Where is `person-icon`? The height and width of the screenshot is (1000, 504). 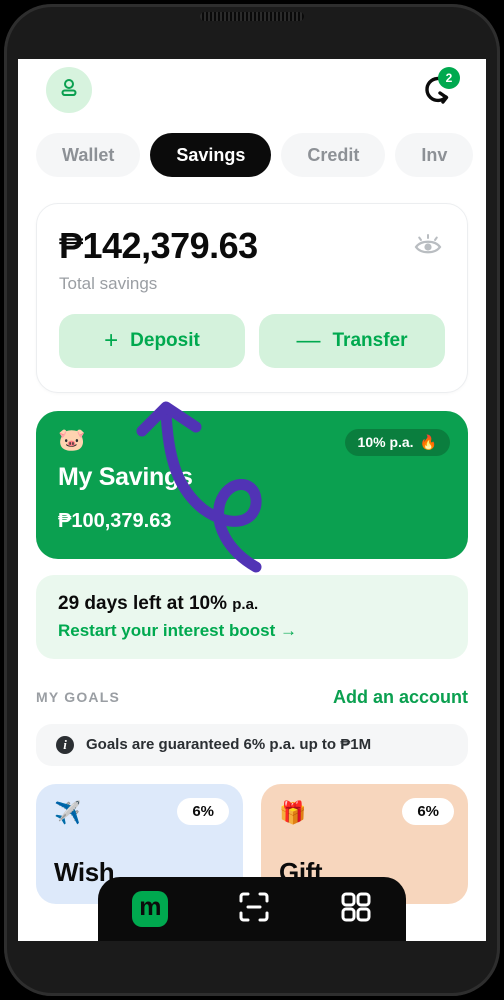 person-icon is located at coordinates (69, 90).